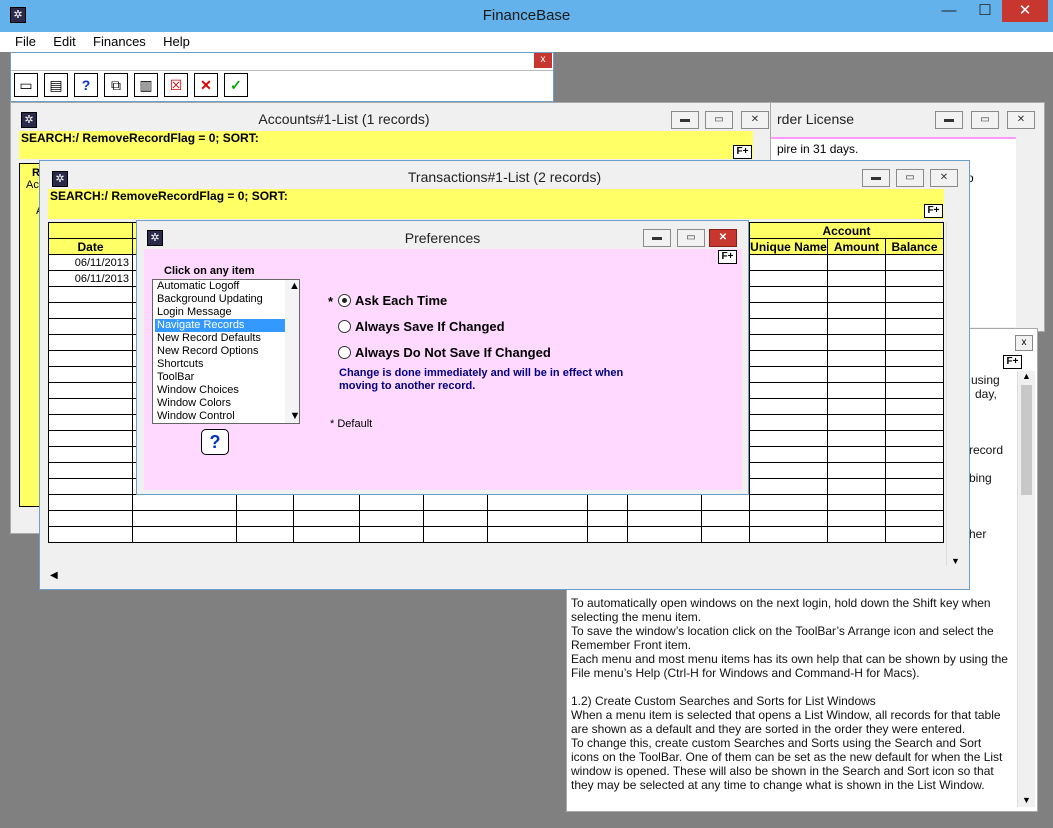 This screenshot has width=1053, height=828. What do you see at coordinates (1025, 11) in the screenshot?
I see `close-button: ✕` at bounding box center [1025, 11].